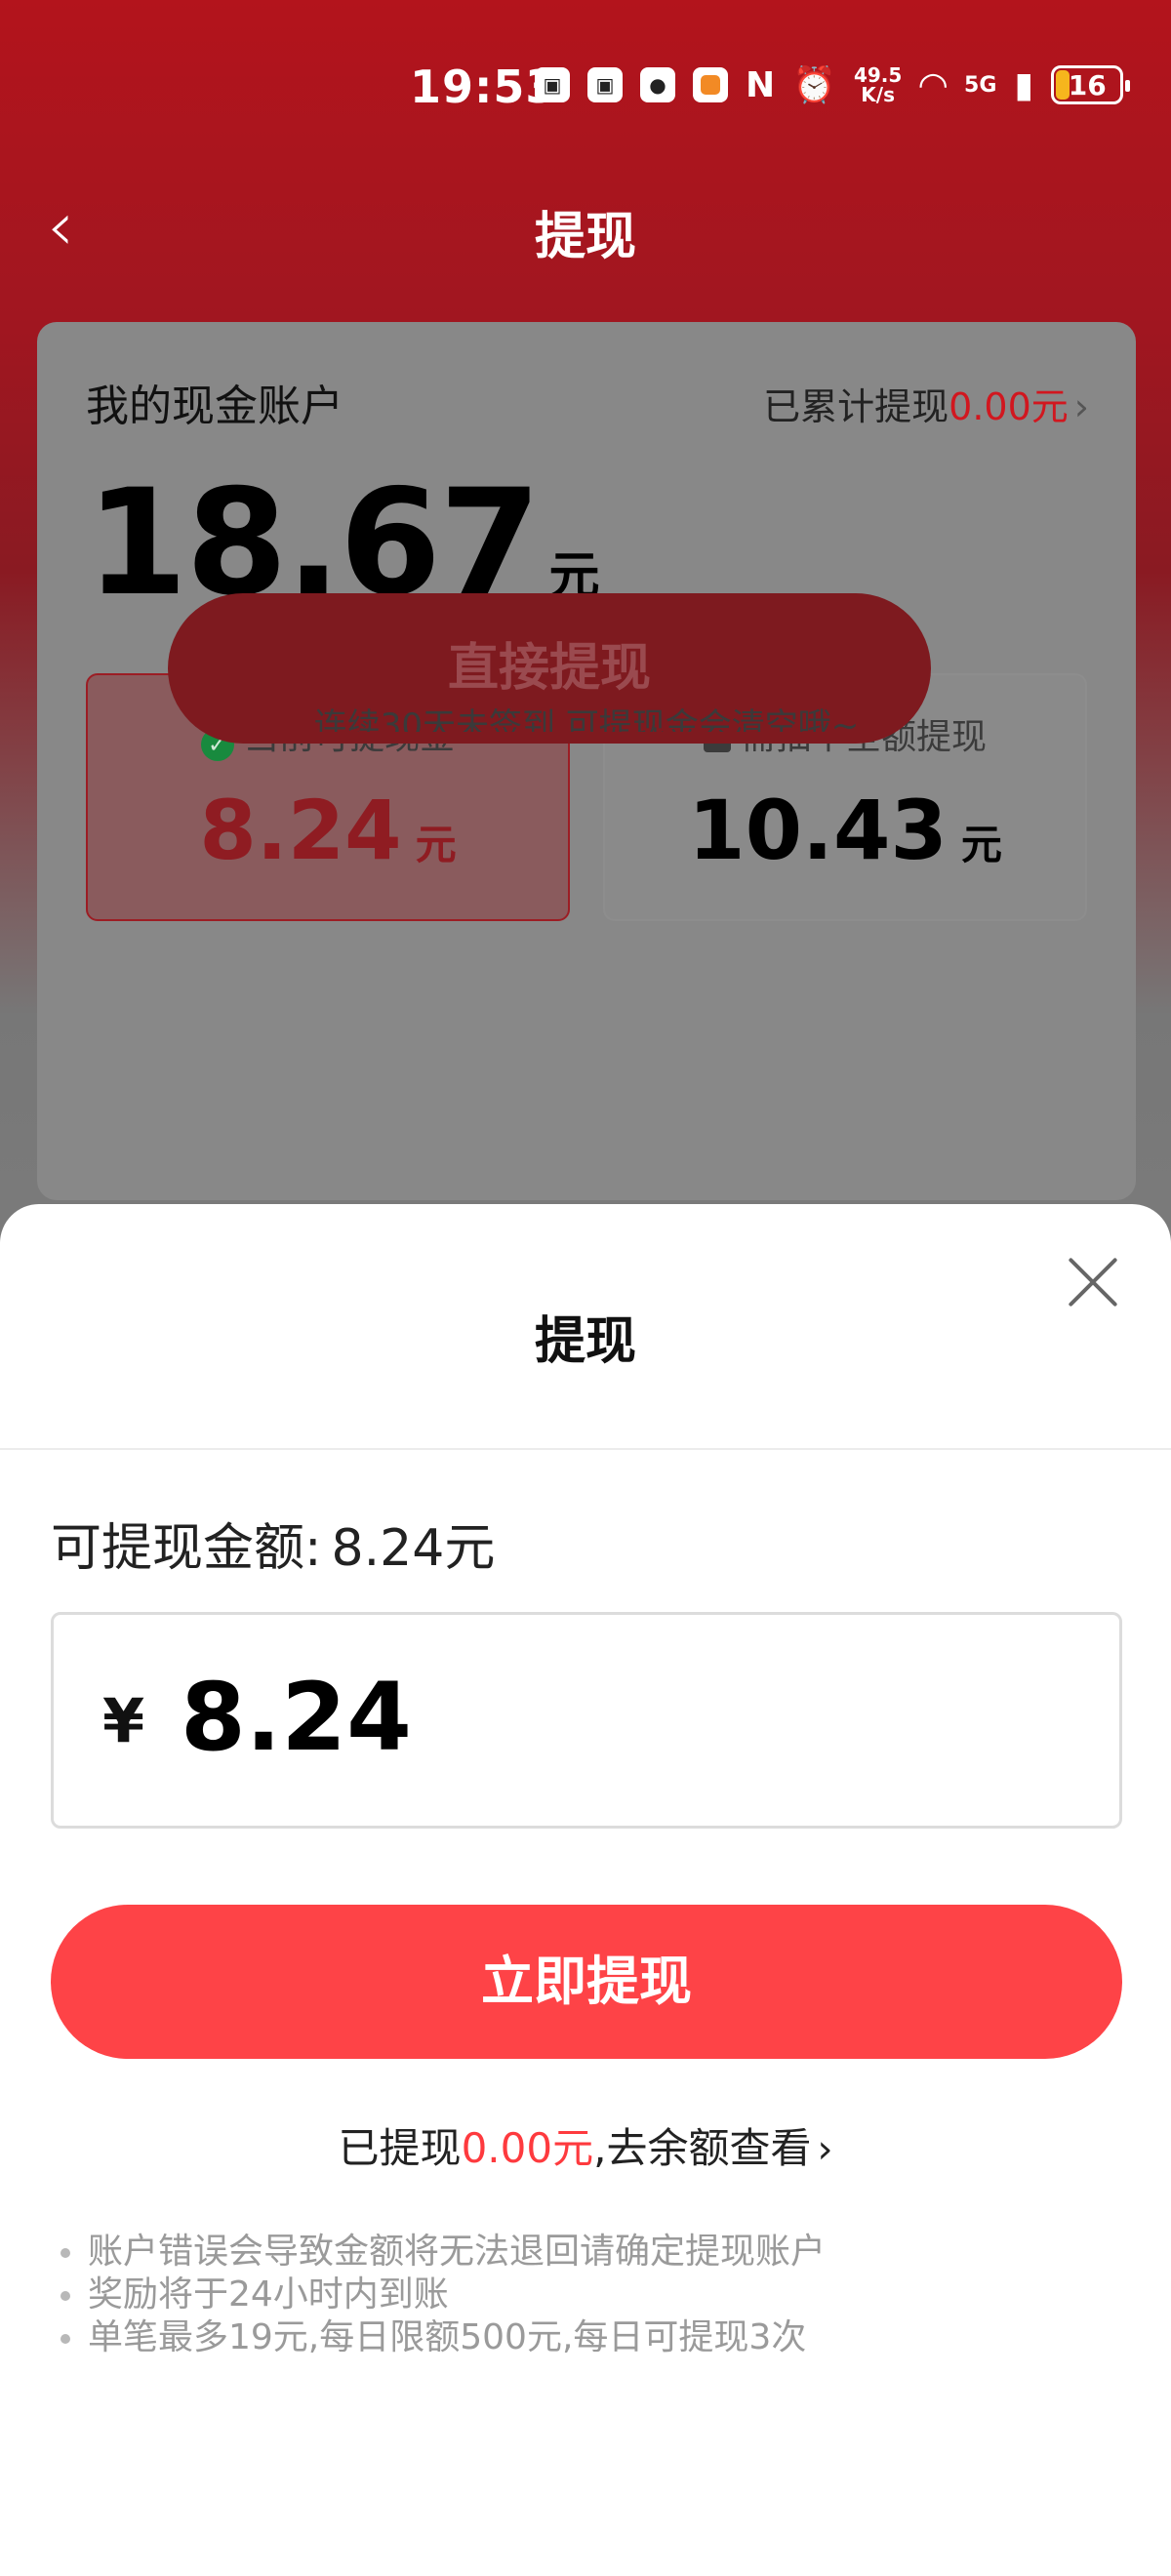 This screenshot has height=2576, width=1171. Describe the element at coordinates (586, 719) in the screenshot. I see `sign-in-hint: 连续30天未签到,可提现金会清空哦~` at that location.